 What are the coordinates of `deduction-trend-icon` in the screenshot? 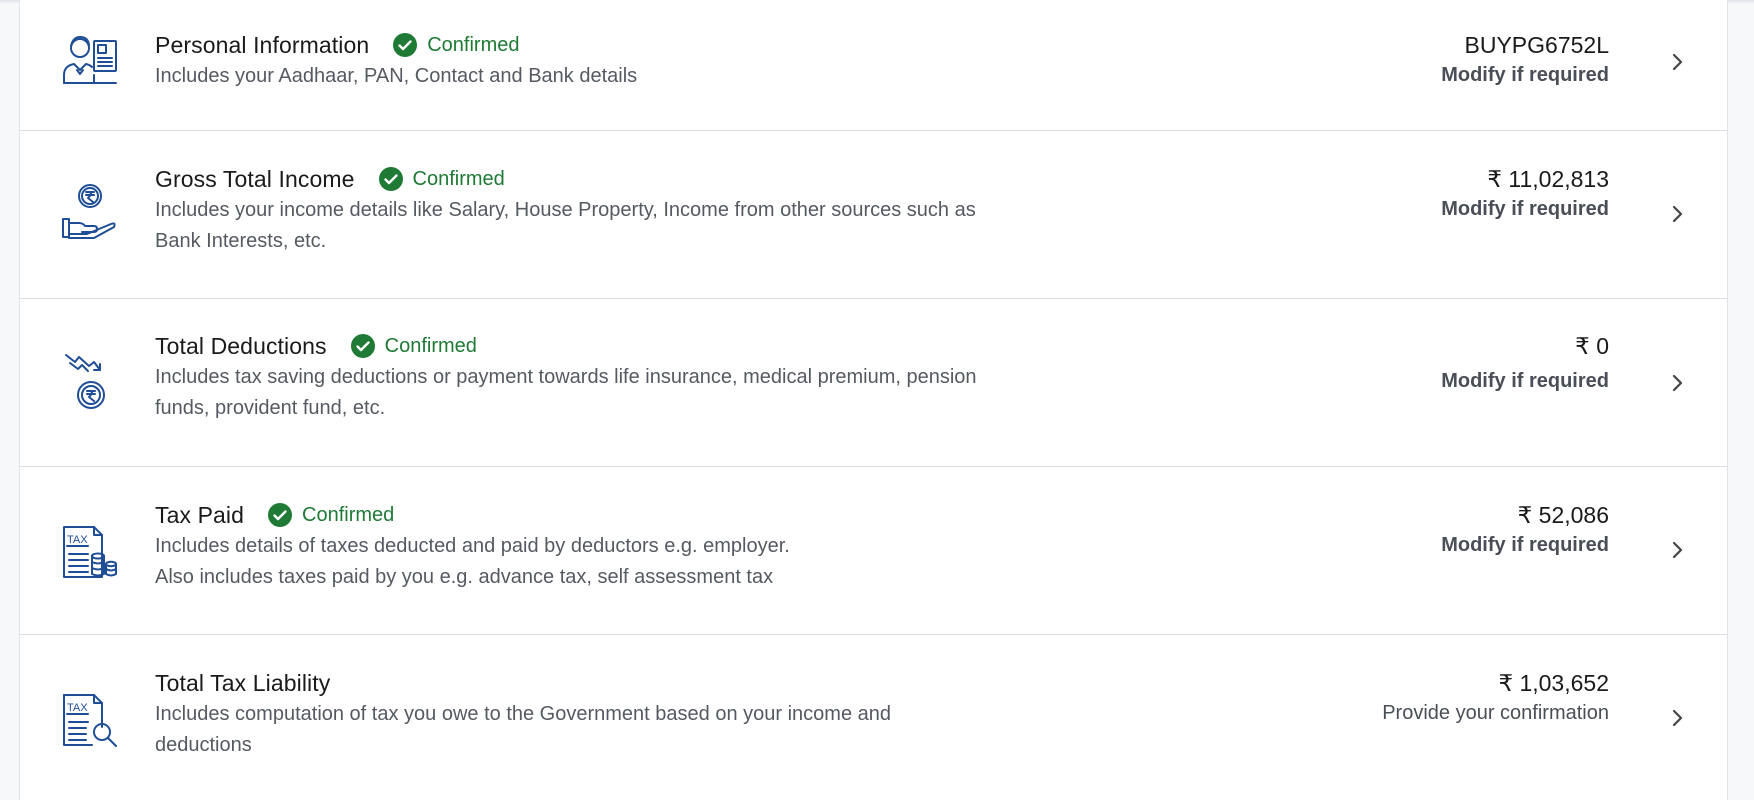 It's located at (90, 381).